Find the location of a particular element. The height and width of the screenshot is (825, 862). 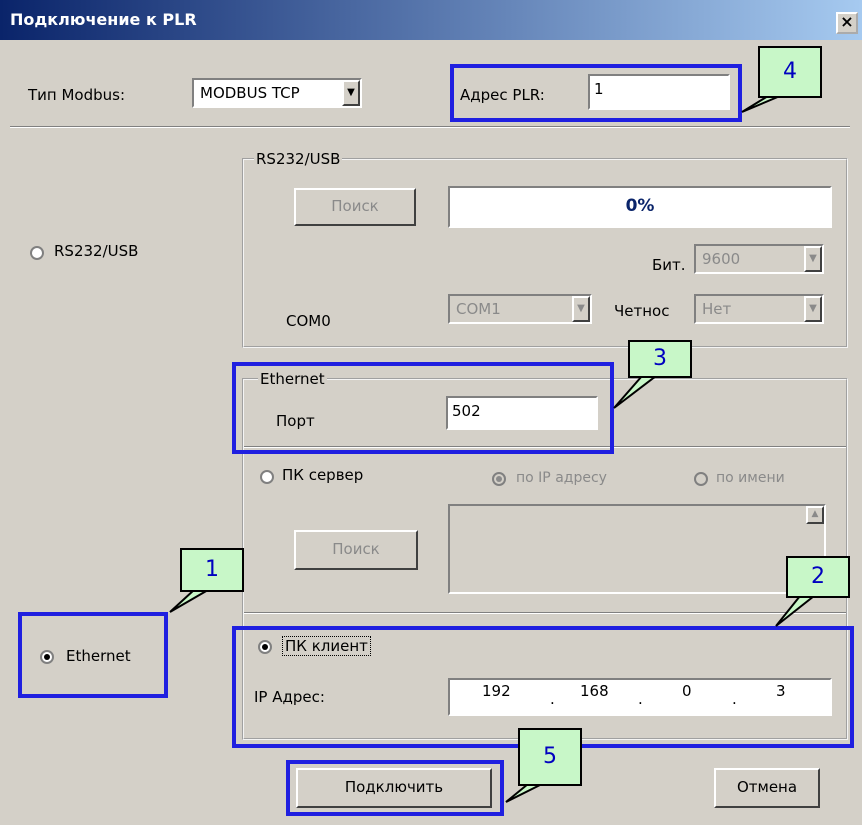

annotation-badge-4: 4 is located at coordinates (790, 72).